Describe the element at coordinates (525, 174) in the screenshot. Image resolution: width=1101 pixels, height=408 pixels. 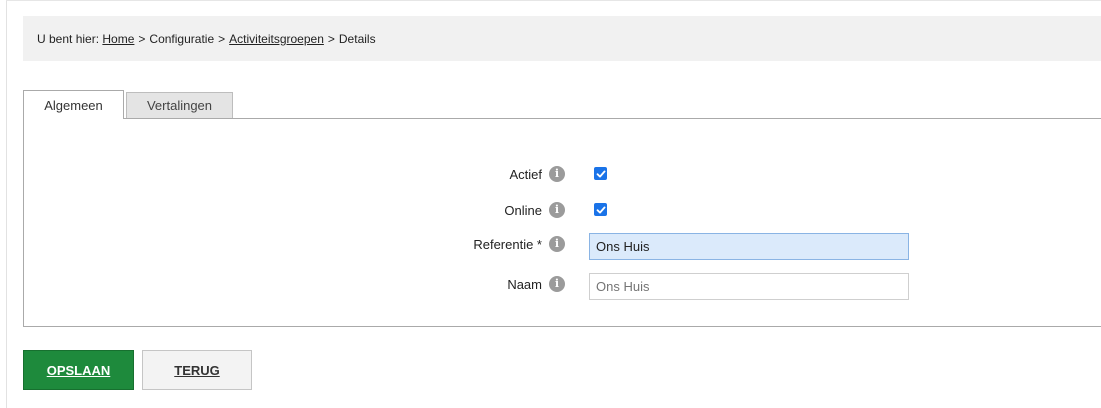
I see `actief-label: Actief` at that location.